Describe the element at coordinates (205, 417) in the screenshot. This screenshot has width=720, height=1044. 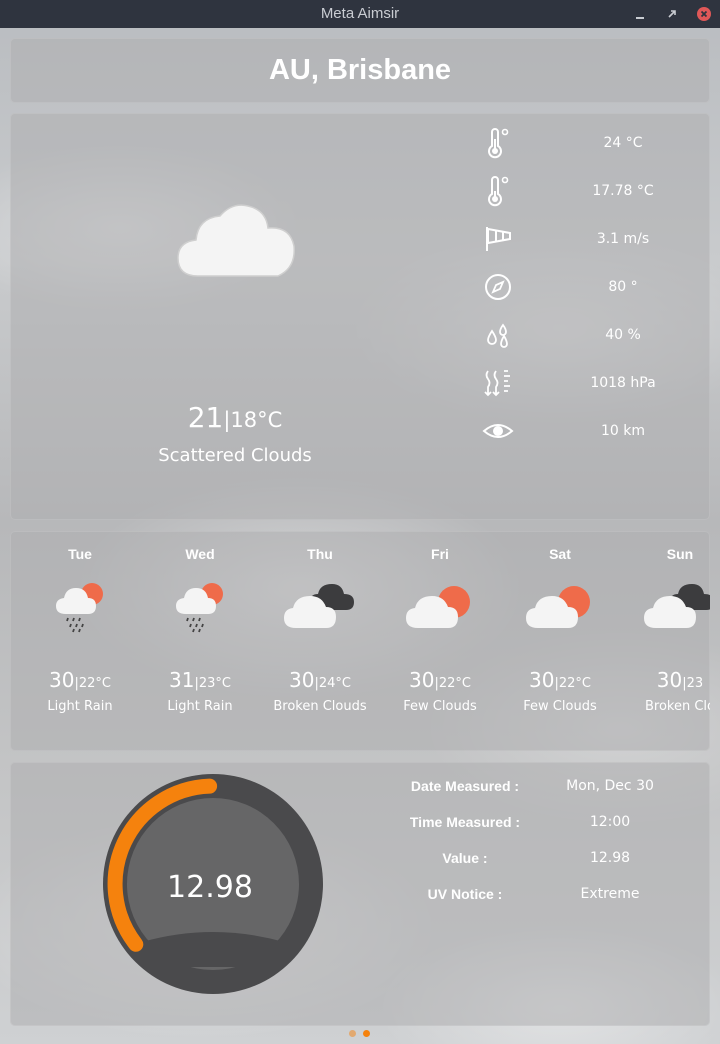
I see `current-temp-max: 21` at that location.